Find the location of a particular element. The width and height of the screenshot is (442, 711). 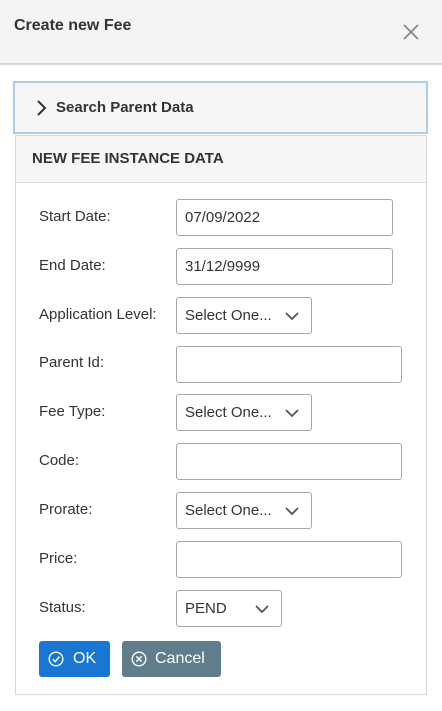

application-level-label: Application Level: is located at coordinates (98, 314).